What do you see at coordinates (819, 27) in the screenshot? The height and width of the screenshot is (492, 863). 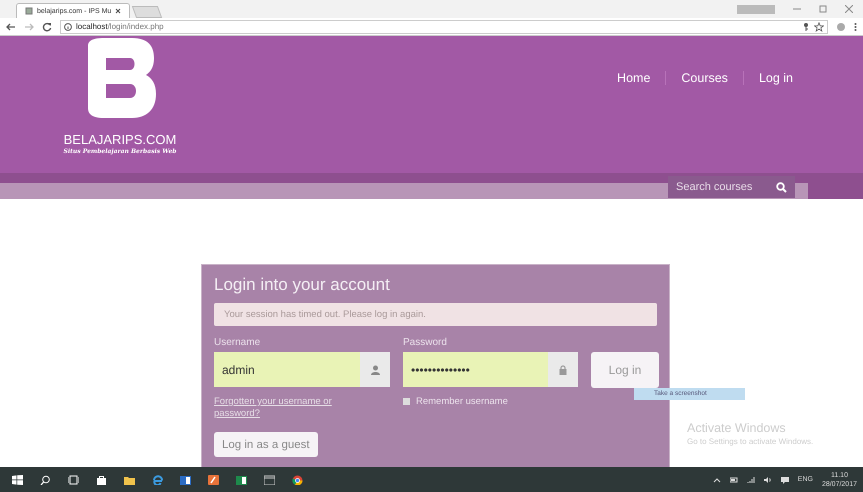 I see `star-icon` at bounding box center [819, 27].